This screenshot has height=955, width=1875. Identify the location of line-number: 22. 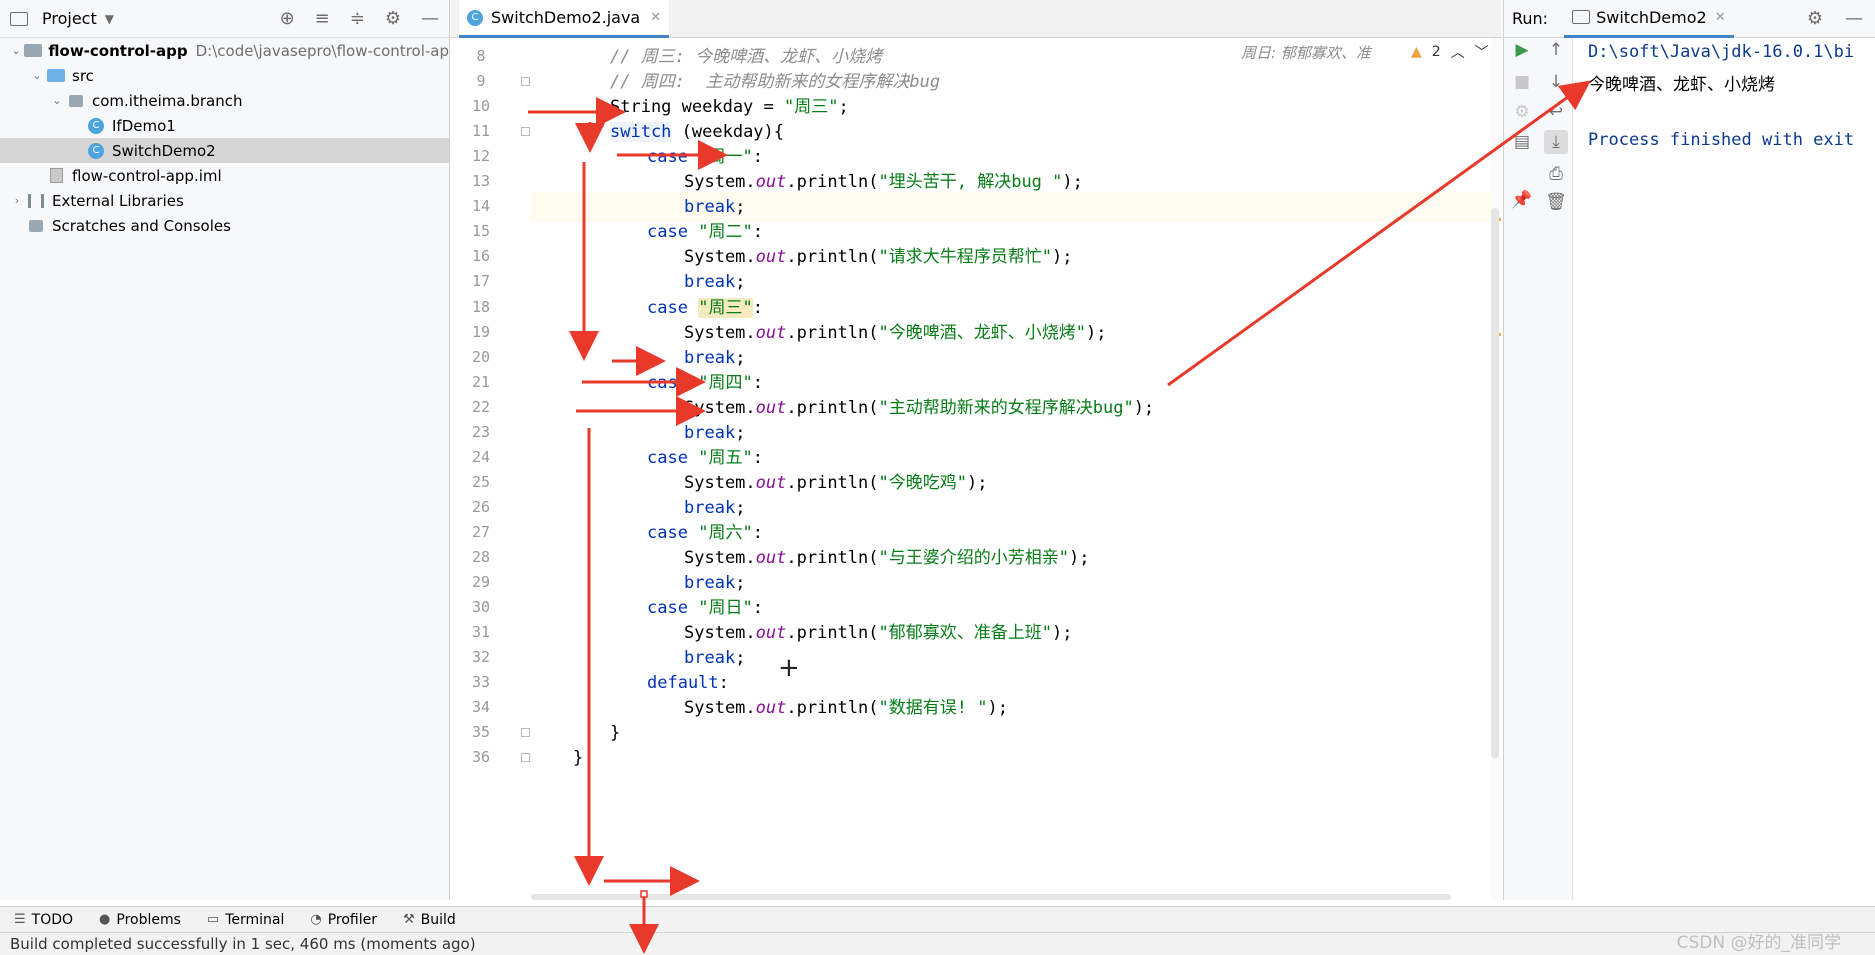
(481, 406).